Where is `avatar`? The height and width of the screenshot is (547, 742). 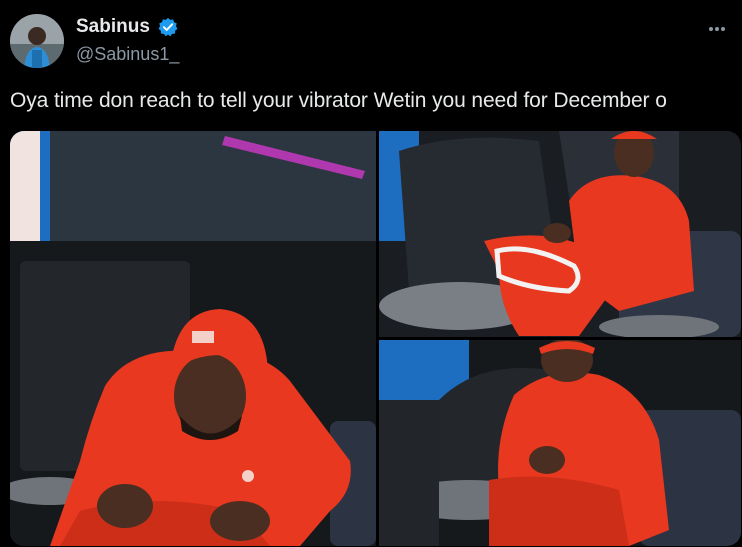 avatar is located at coordinates (37, 41).